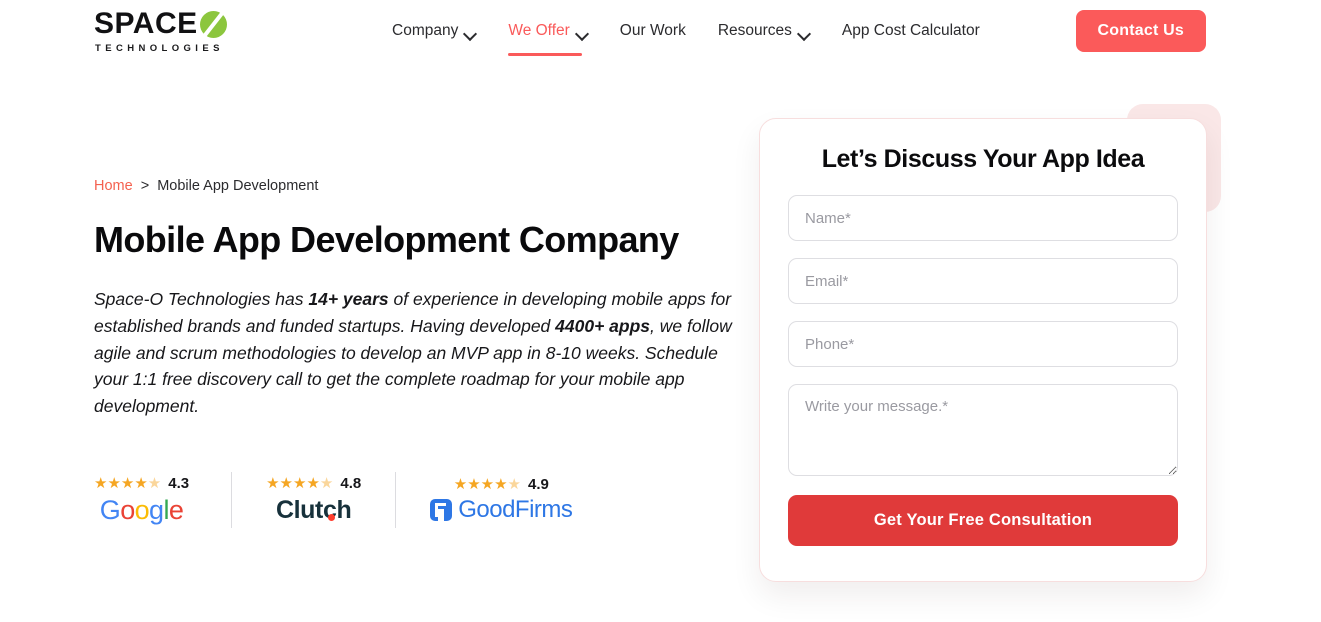  What do you see at coordinates (201, 299) in the screenshot?
I see `intro-part-1: Space-O Technologies has` at bounding box center [201, 299].